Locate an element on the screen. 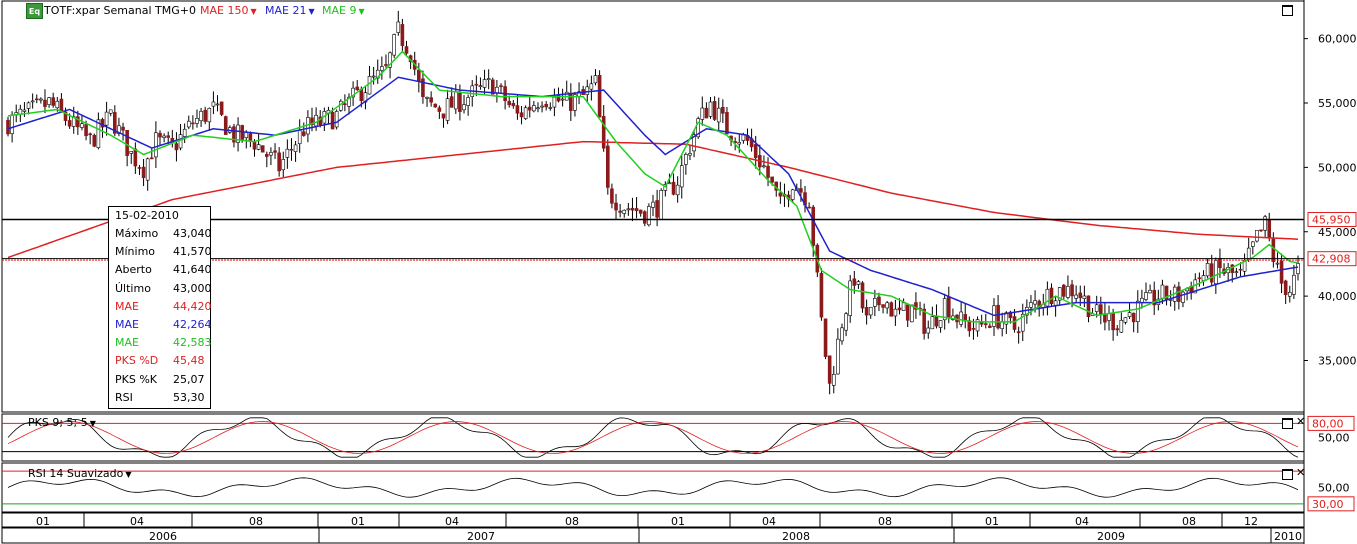 This screenshot has width=1357, height=544. pks-pane-label: PKS 9; 5; 5 ▼ is located at coordinates (62, 422).